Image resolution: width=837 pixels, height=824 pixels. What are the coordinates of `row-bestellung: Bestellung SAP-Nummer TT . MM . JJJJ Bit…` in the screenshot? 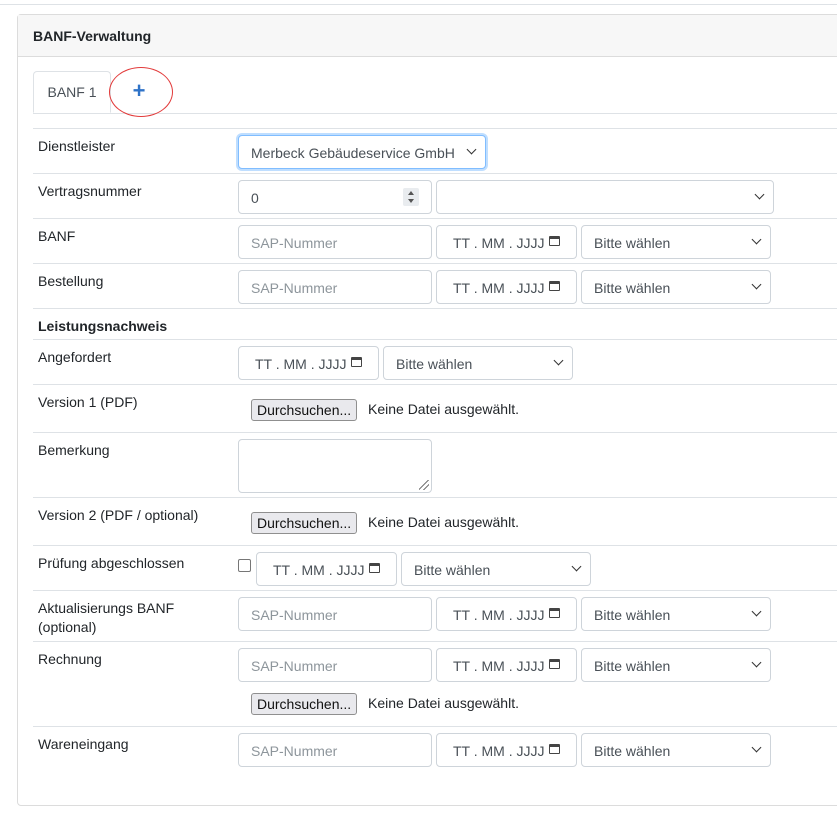 It's located at (435, 286).